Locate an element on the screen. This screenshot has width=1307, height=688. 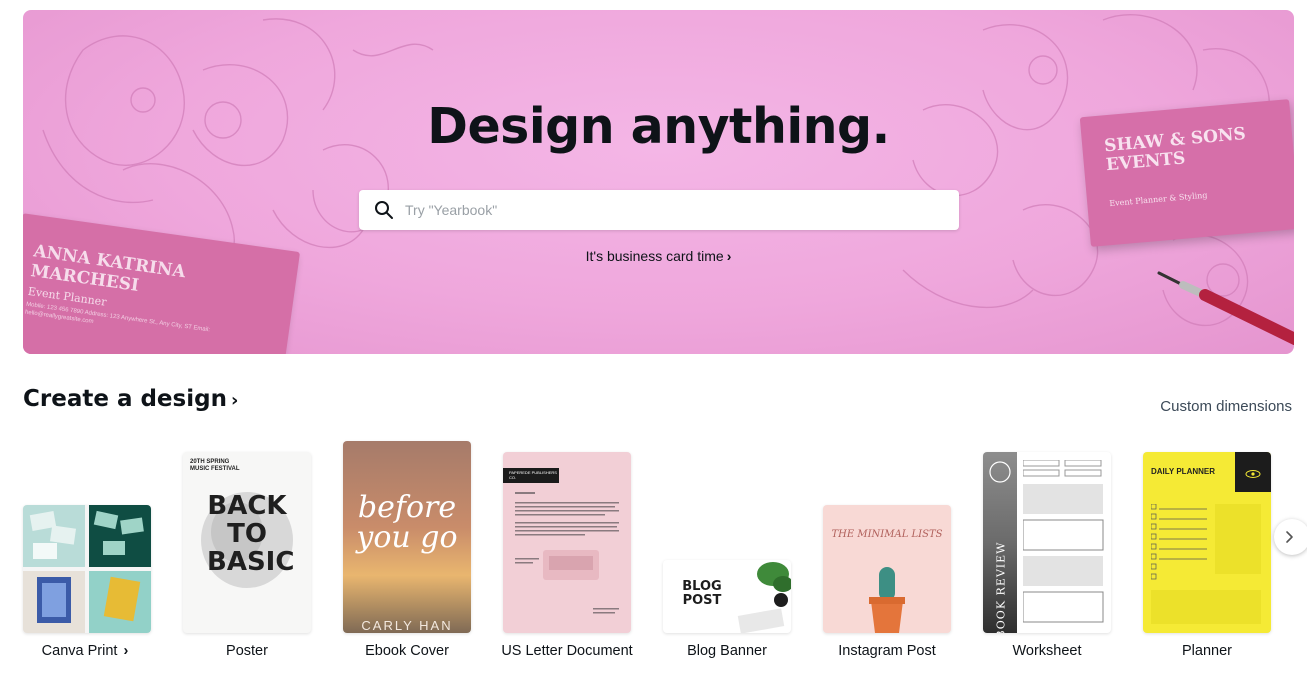
worksheet-label: Worksheet is located at coordinates (1047, 651).